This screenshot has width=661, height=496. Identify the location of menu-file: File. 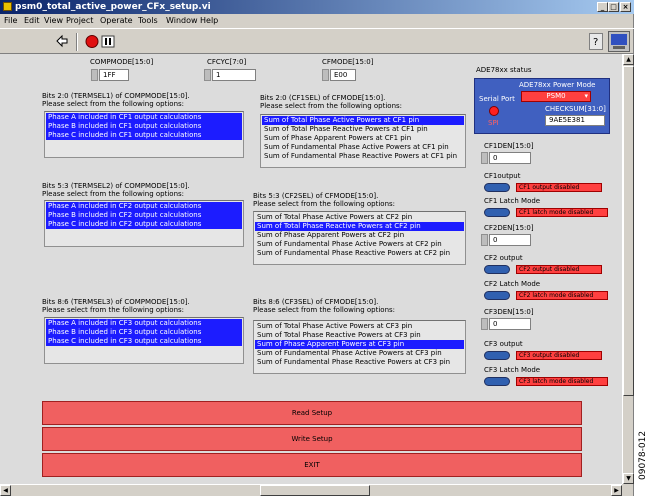
(10, 21).